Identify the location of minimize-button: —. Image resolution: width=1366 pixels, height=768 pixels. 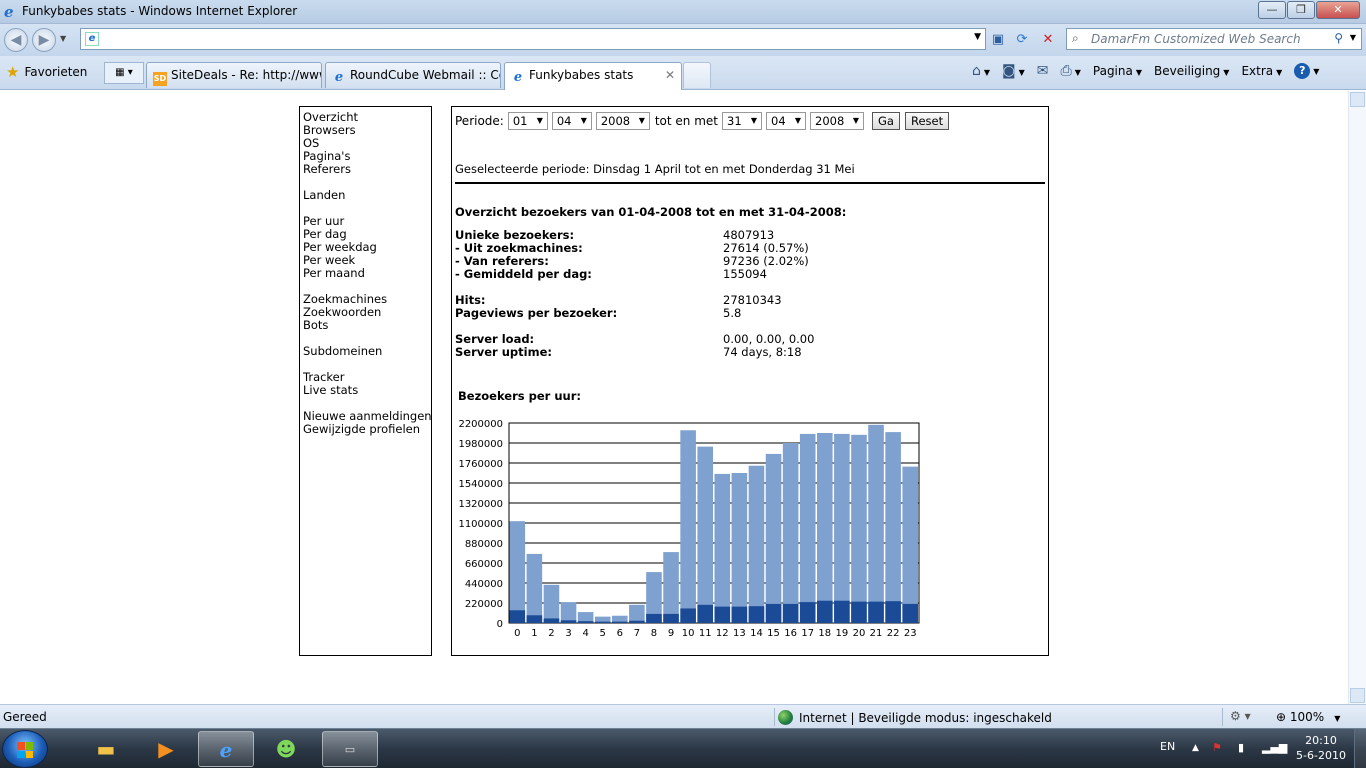
(1272, 10).